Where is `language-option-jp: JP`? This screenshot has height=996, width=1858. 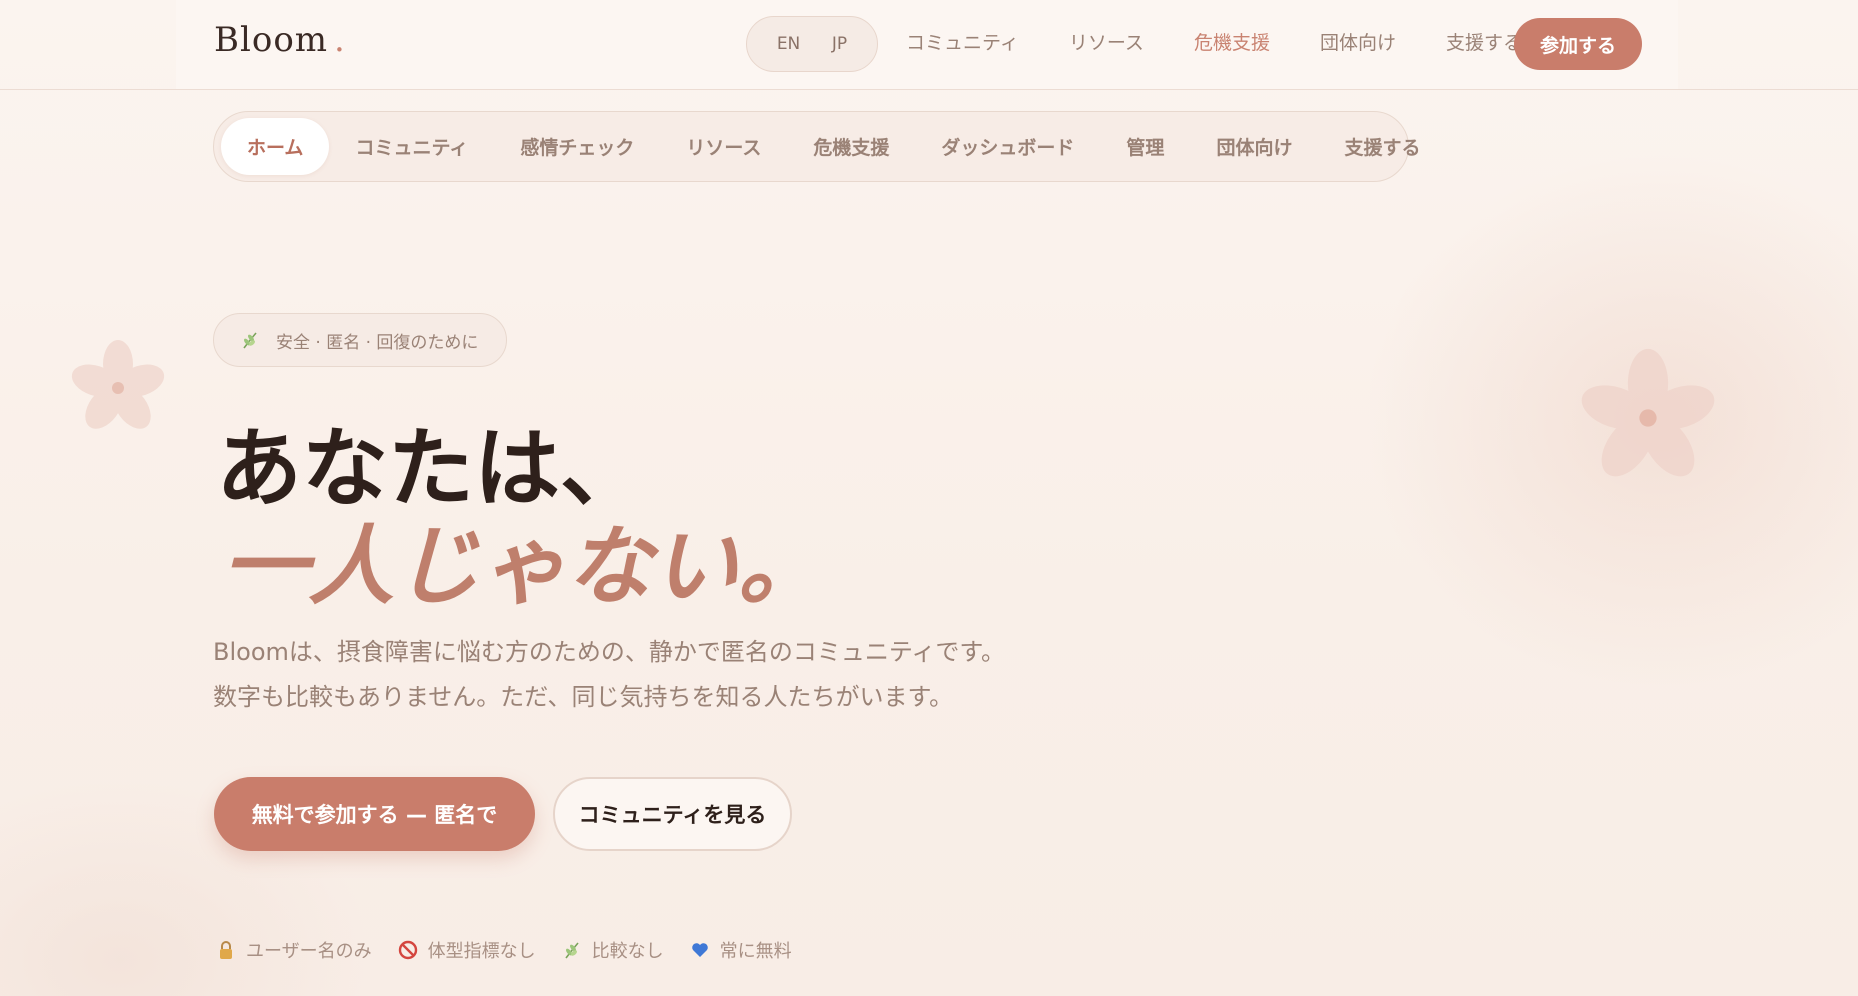 language-option-jp: JP is located at coordinates (839, 44).